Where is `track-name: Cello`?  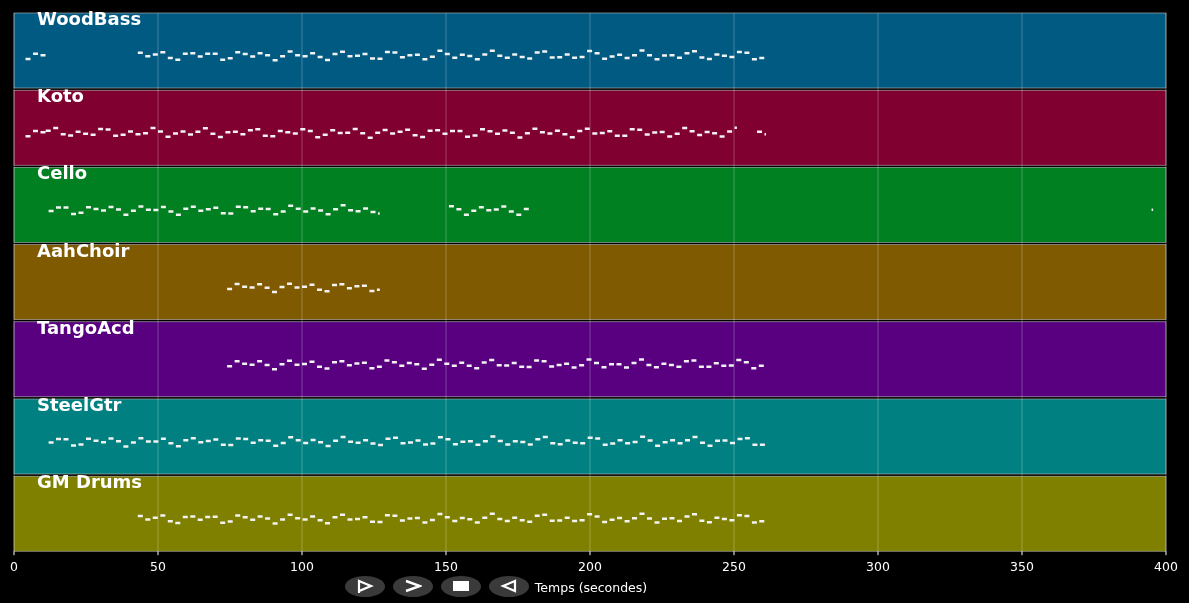 track-name: Cello is located at coordinates (62, 173).